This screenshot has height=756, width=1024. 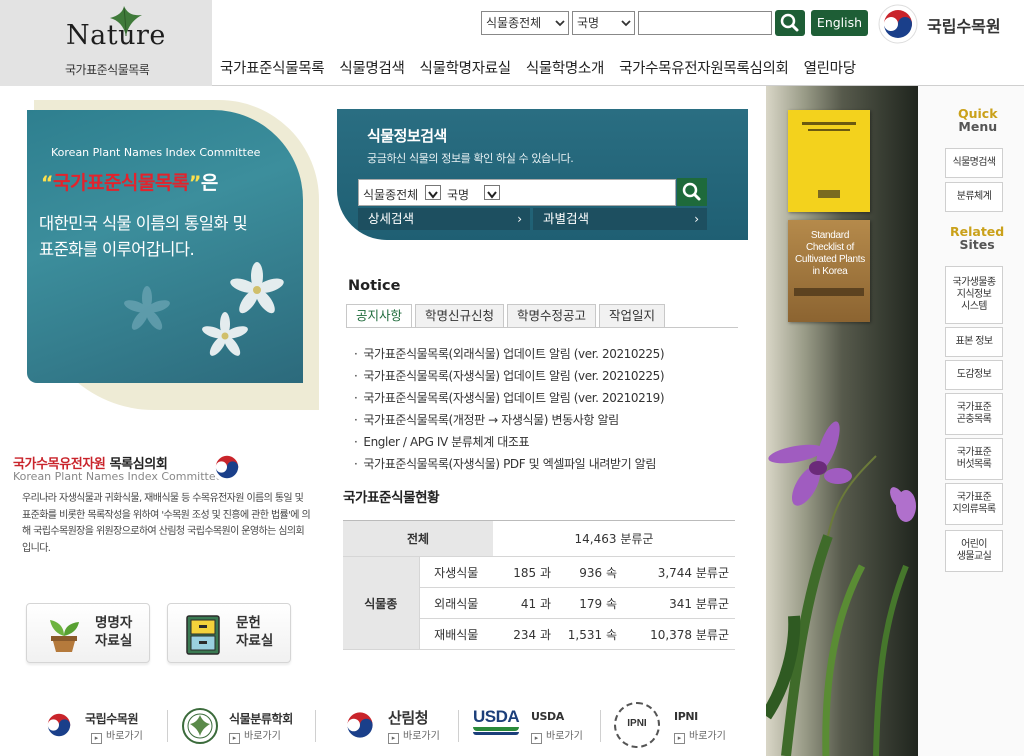 I want to click on tab-name-revision: 학명수정공고, so click(x=552, y=316).